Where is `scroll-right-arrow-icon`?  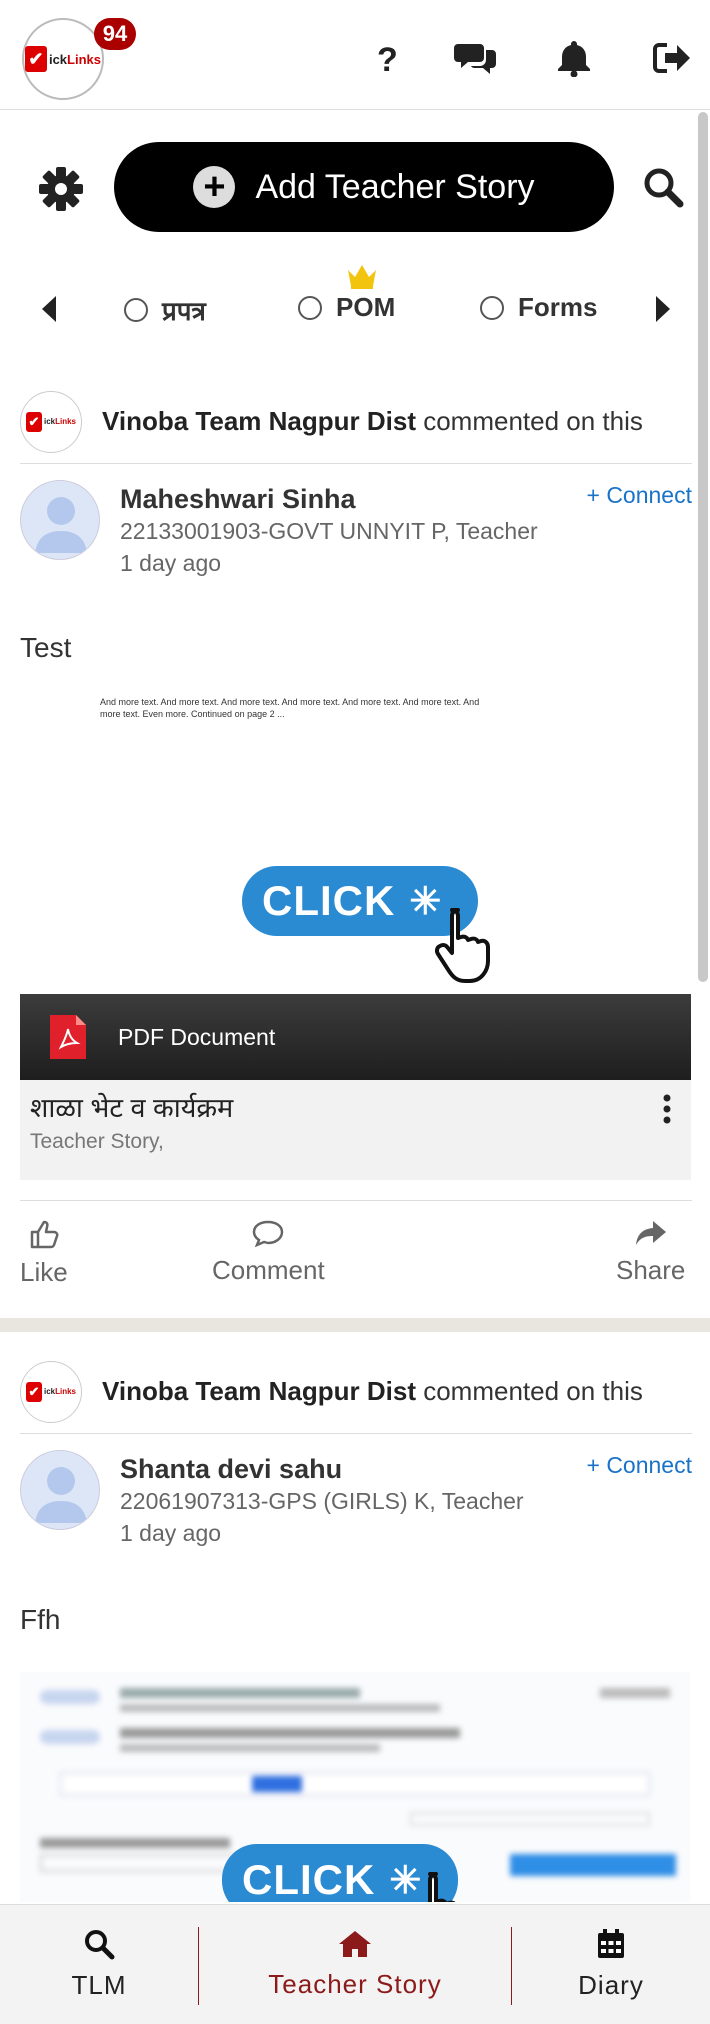 scroll-right-arrow-icon is located at coordinates (662, 309).